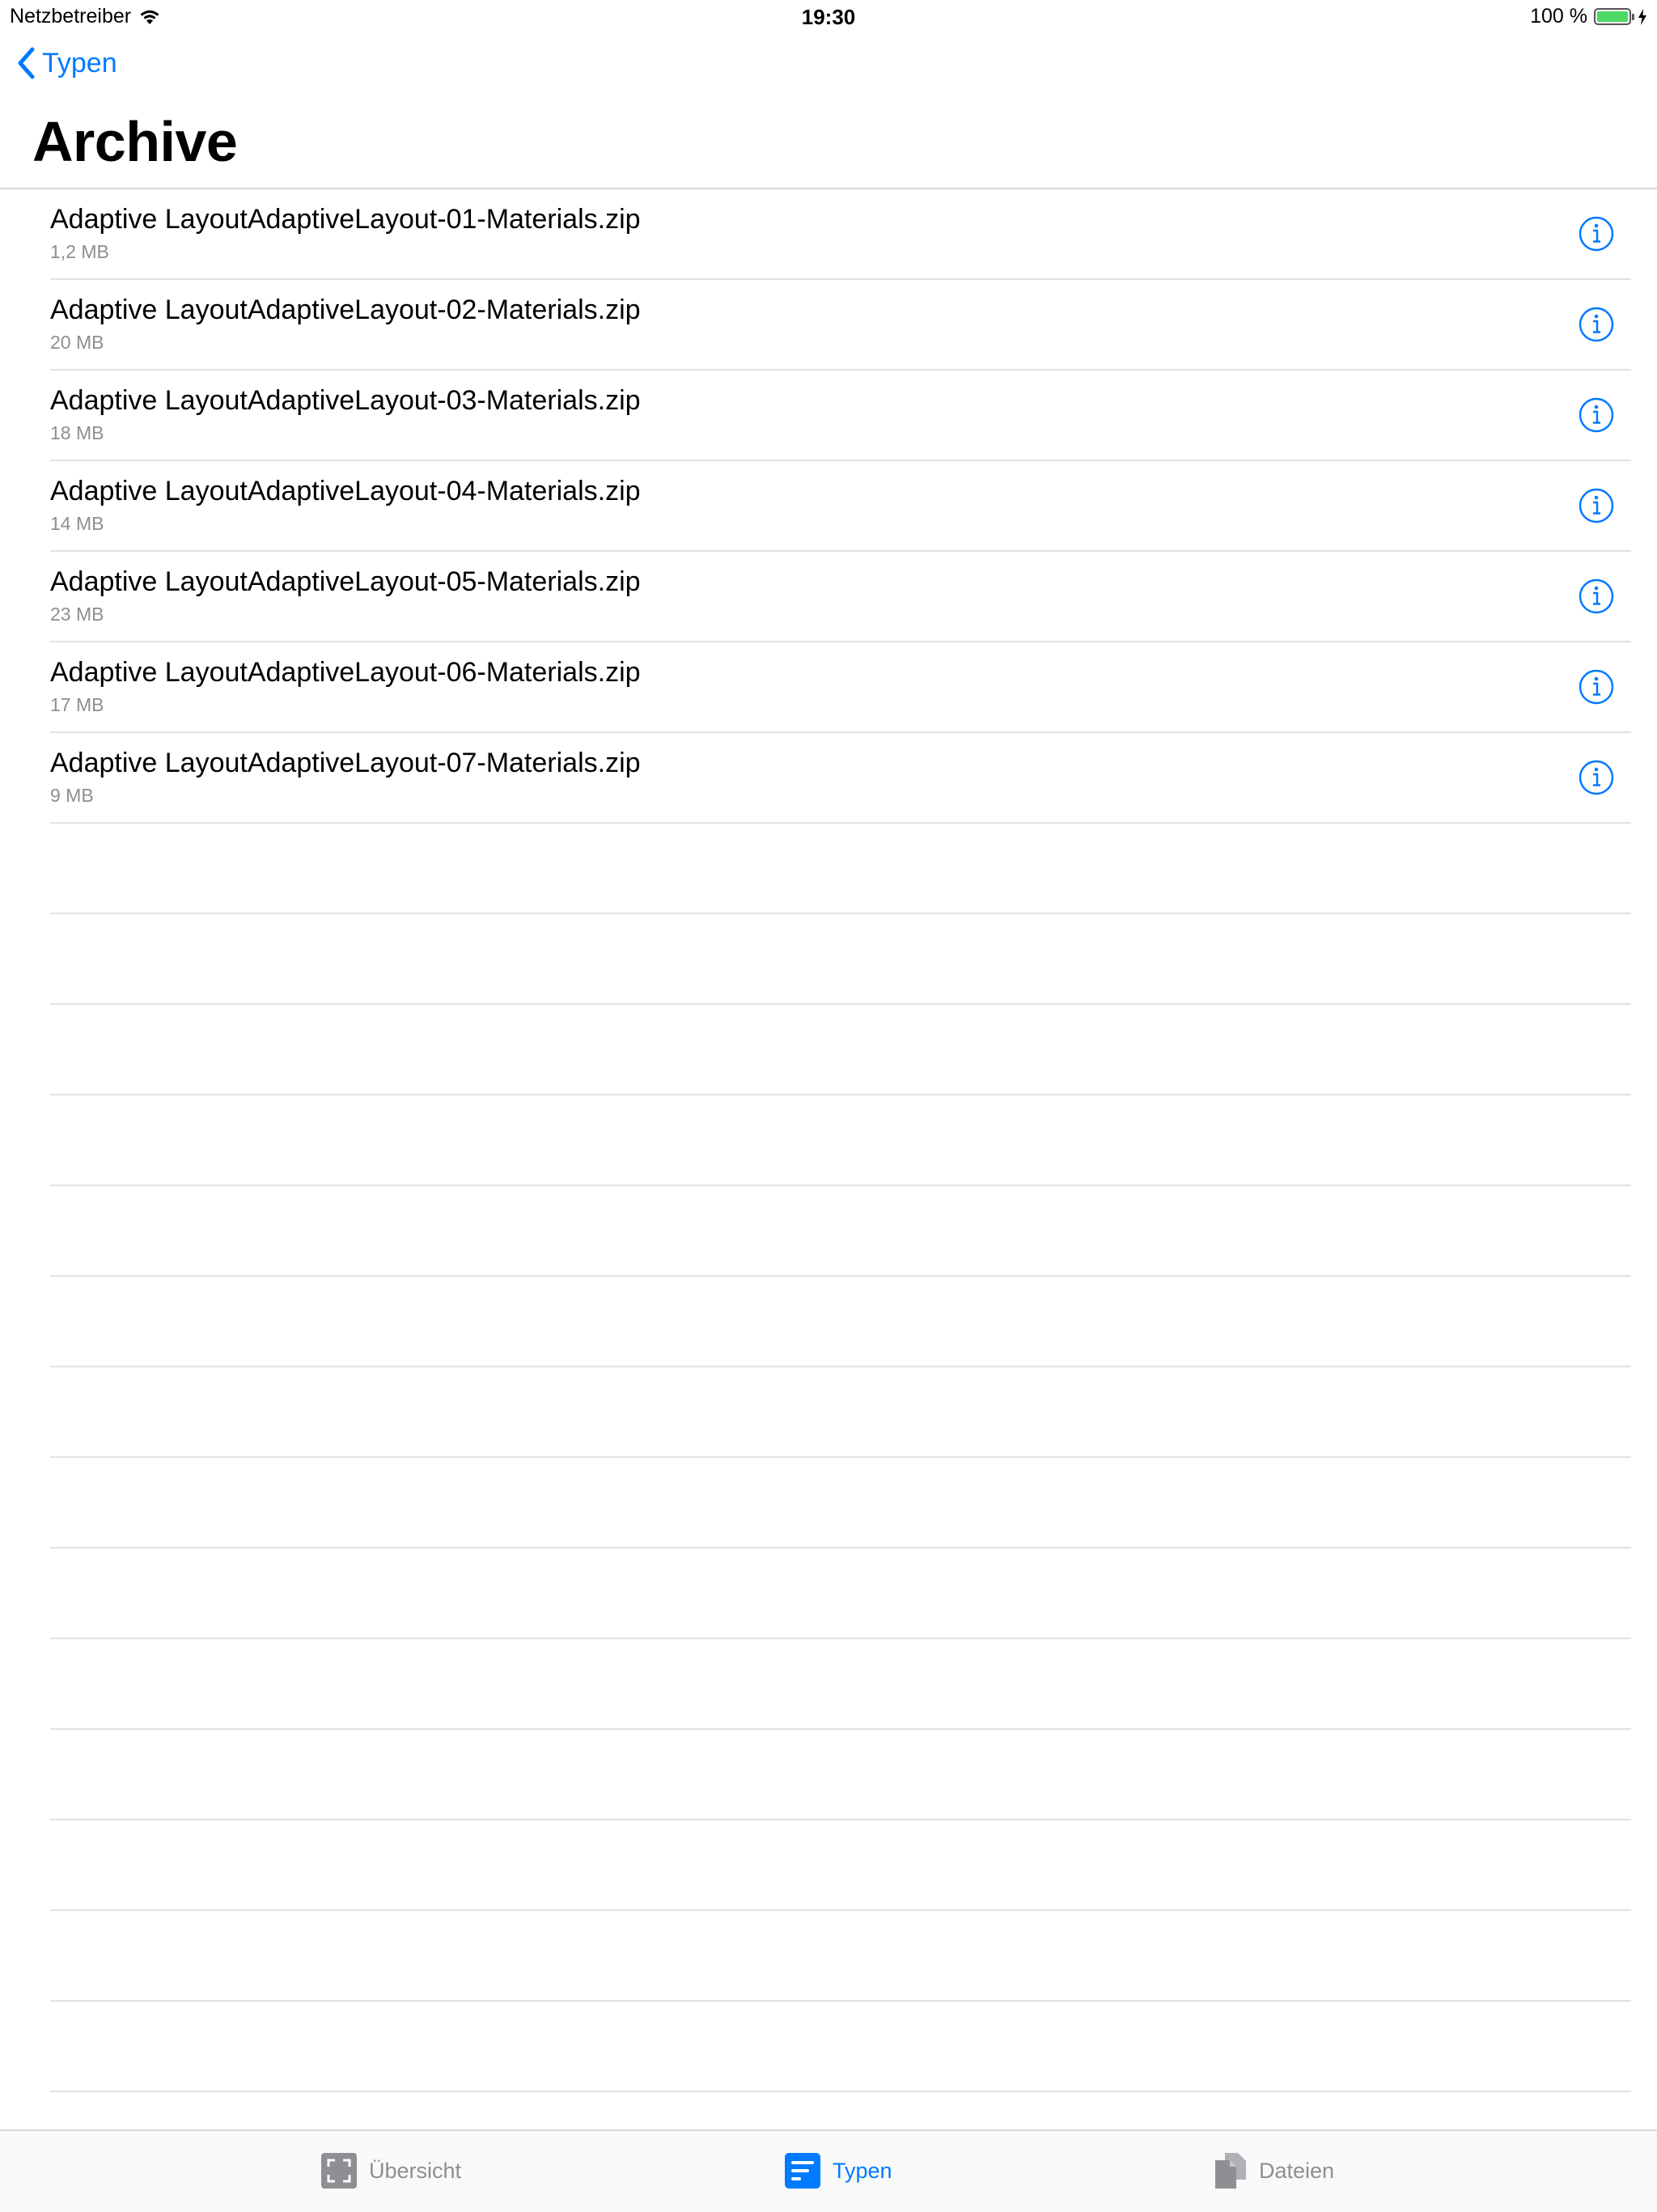 The image size is (1657, 2212). What do you see at coordinates (79, 62) in the screenshot?
I see `back-button-label: Typen` at bounding box center [79, 62].